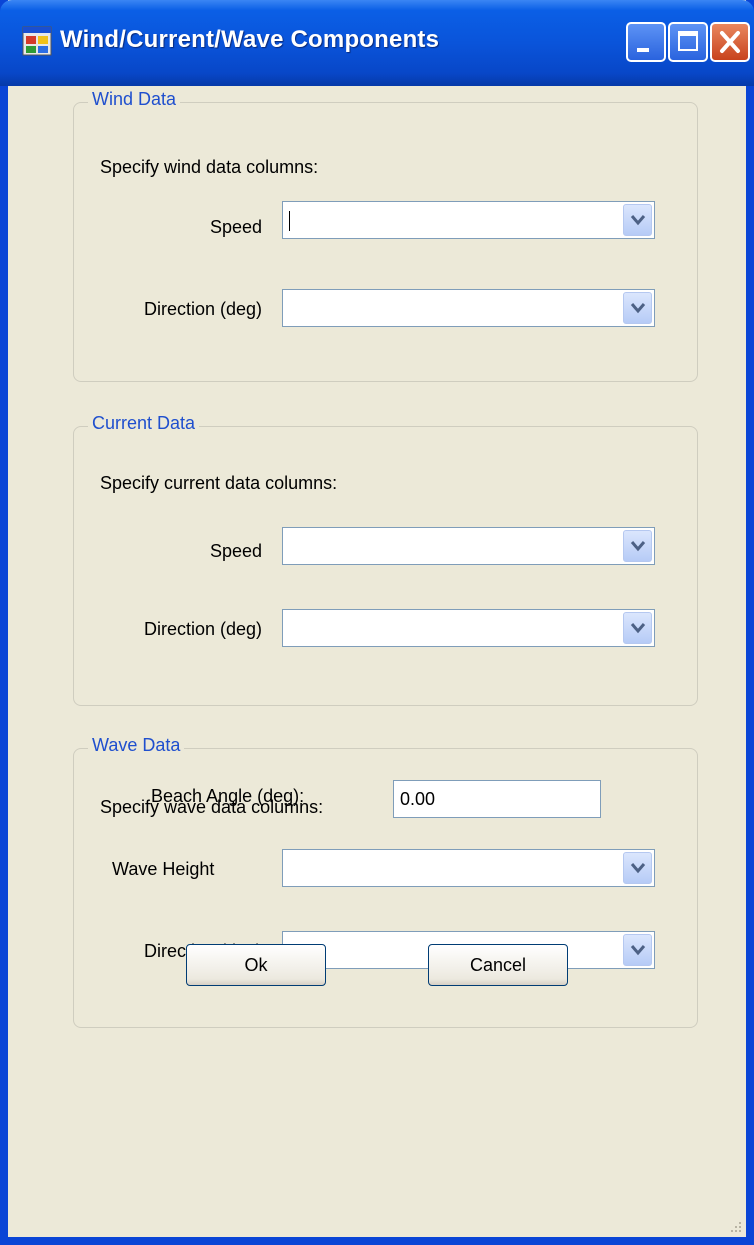  What do you see at coordinates (37, 41) in the screenshot?
I see `application-window-icon` at bounding box center [37, 41].